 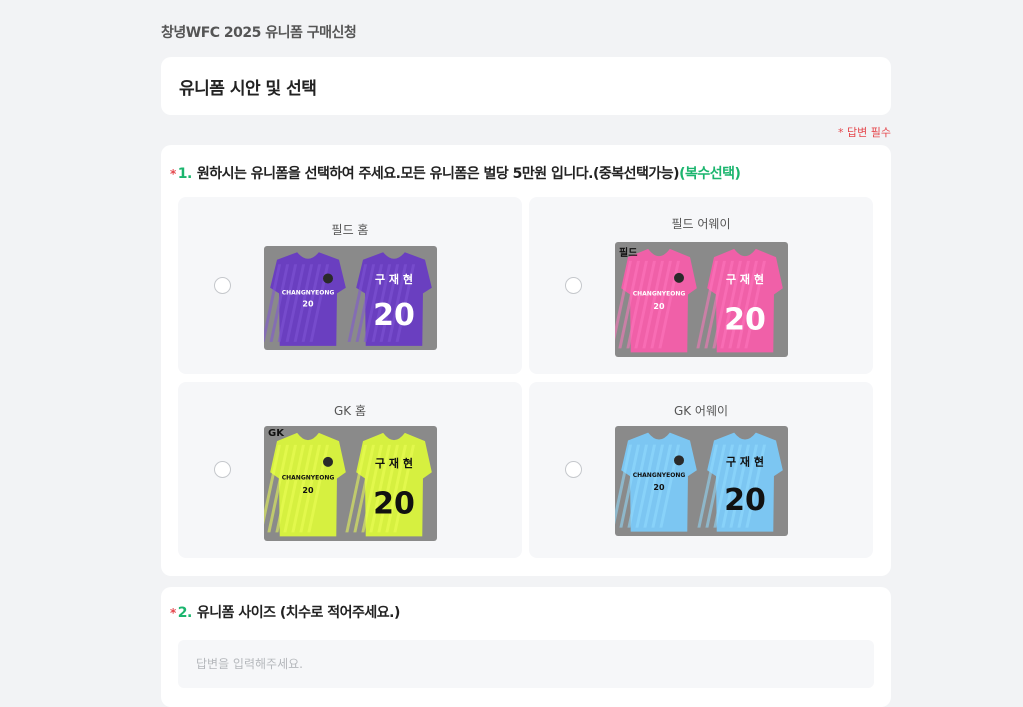 I want to click on image-corner-tag: GK, so click(x=276, y=433).